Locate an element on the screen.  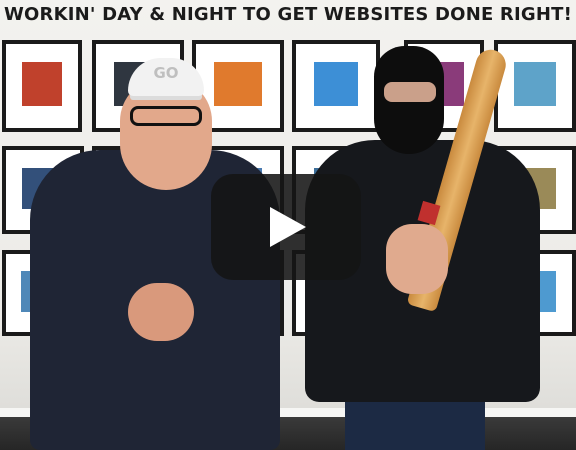
cap-text: GO is located at coordinates (166, 73).